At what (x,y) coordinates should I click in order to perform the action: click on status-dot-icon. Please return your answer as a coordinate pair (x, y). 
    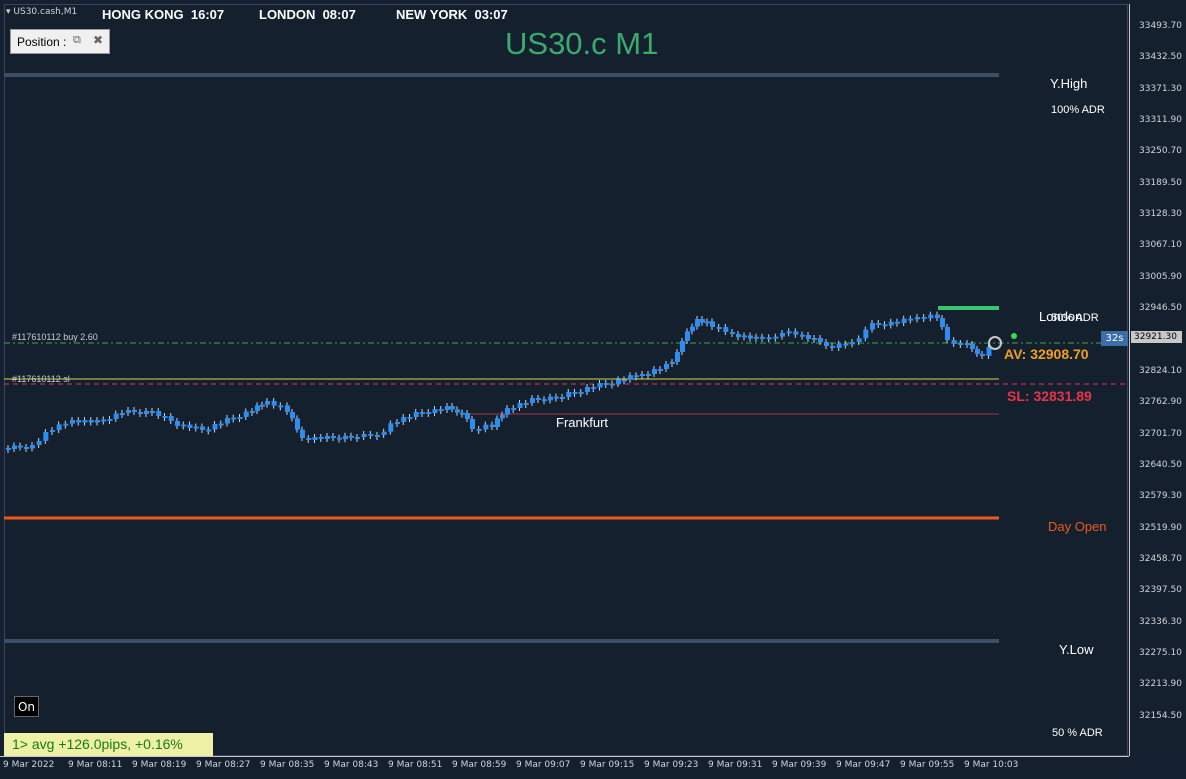
    Looking at the image, I should click on (1014, 336).